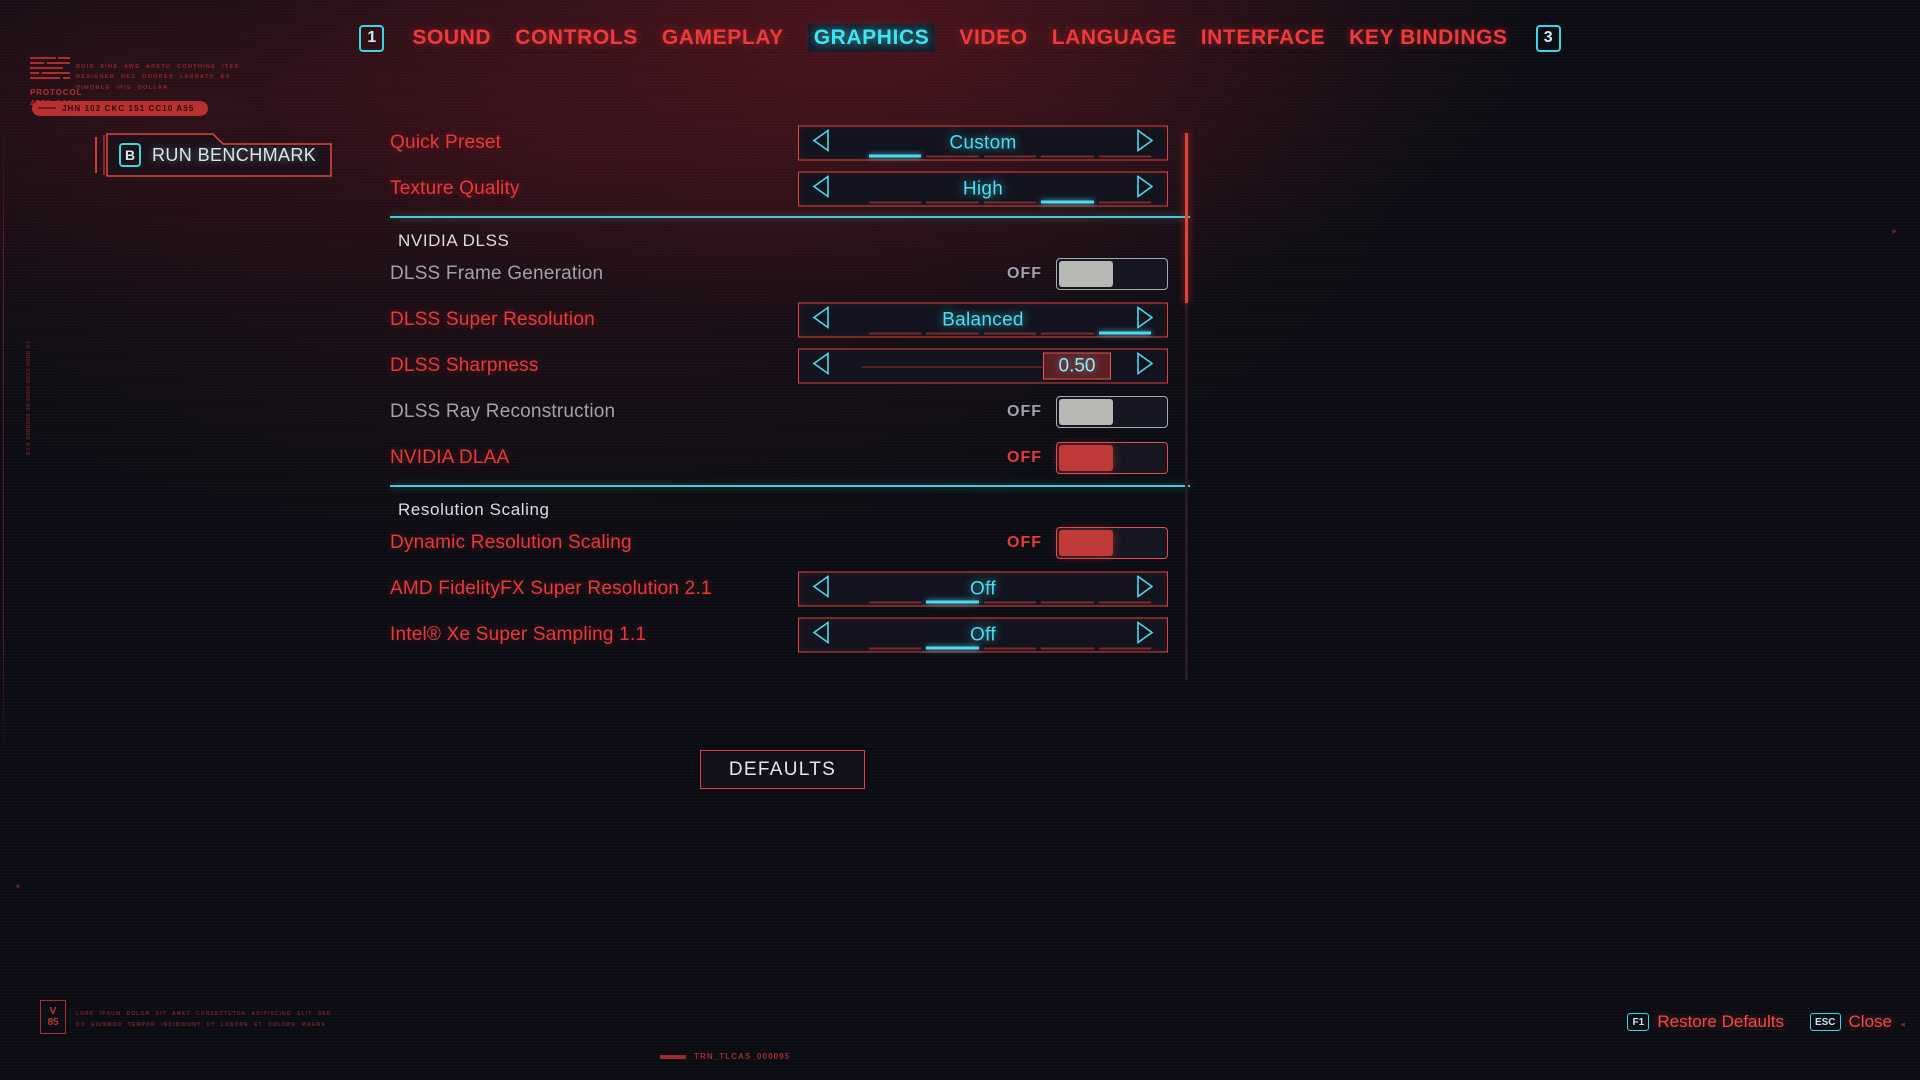  Describe the element at coordinates (1548, 38) in the screenshot. I see `nav-next-page-badge: 3` at that location.